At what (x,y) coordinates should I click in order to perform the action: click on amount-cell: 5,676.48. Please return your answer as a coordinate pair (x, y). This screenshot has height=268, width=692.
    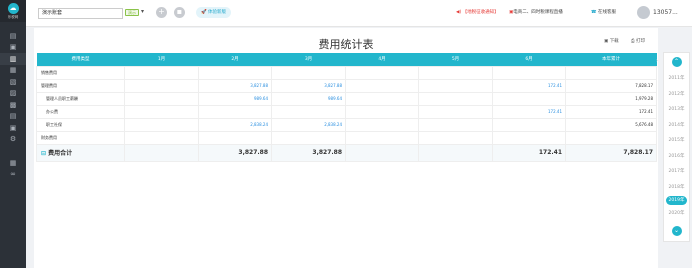
    Looking at the image, I should click on (611, 124).